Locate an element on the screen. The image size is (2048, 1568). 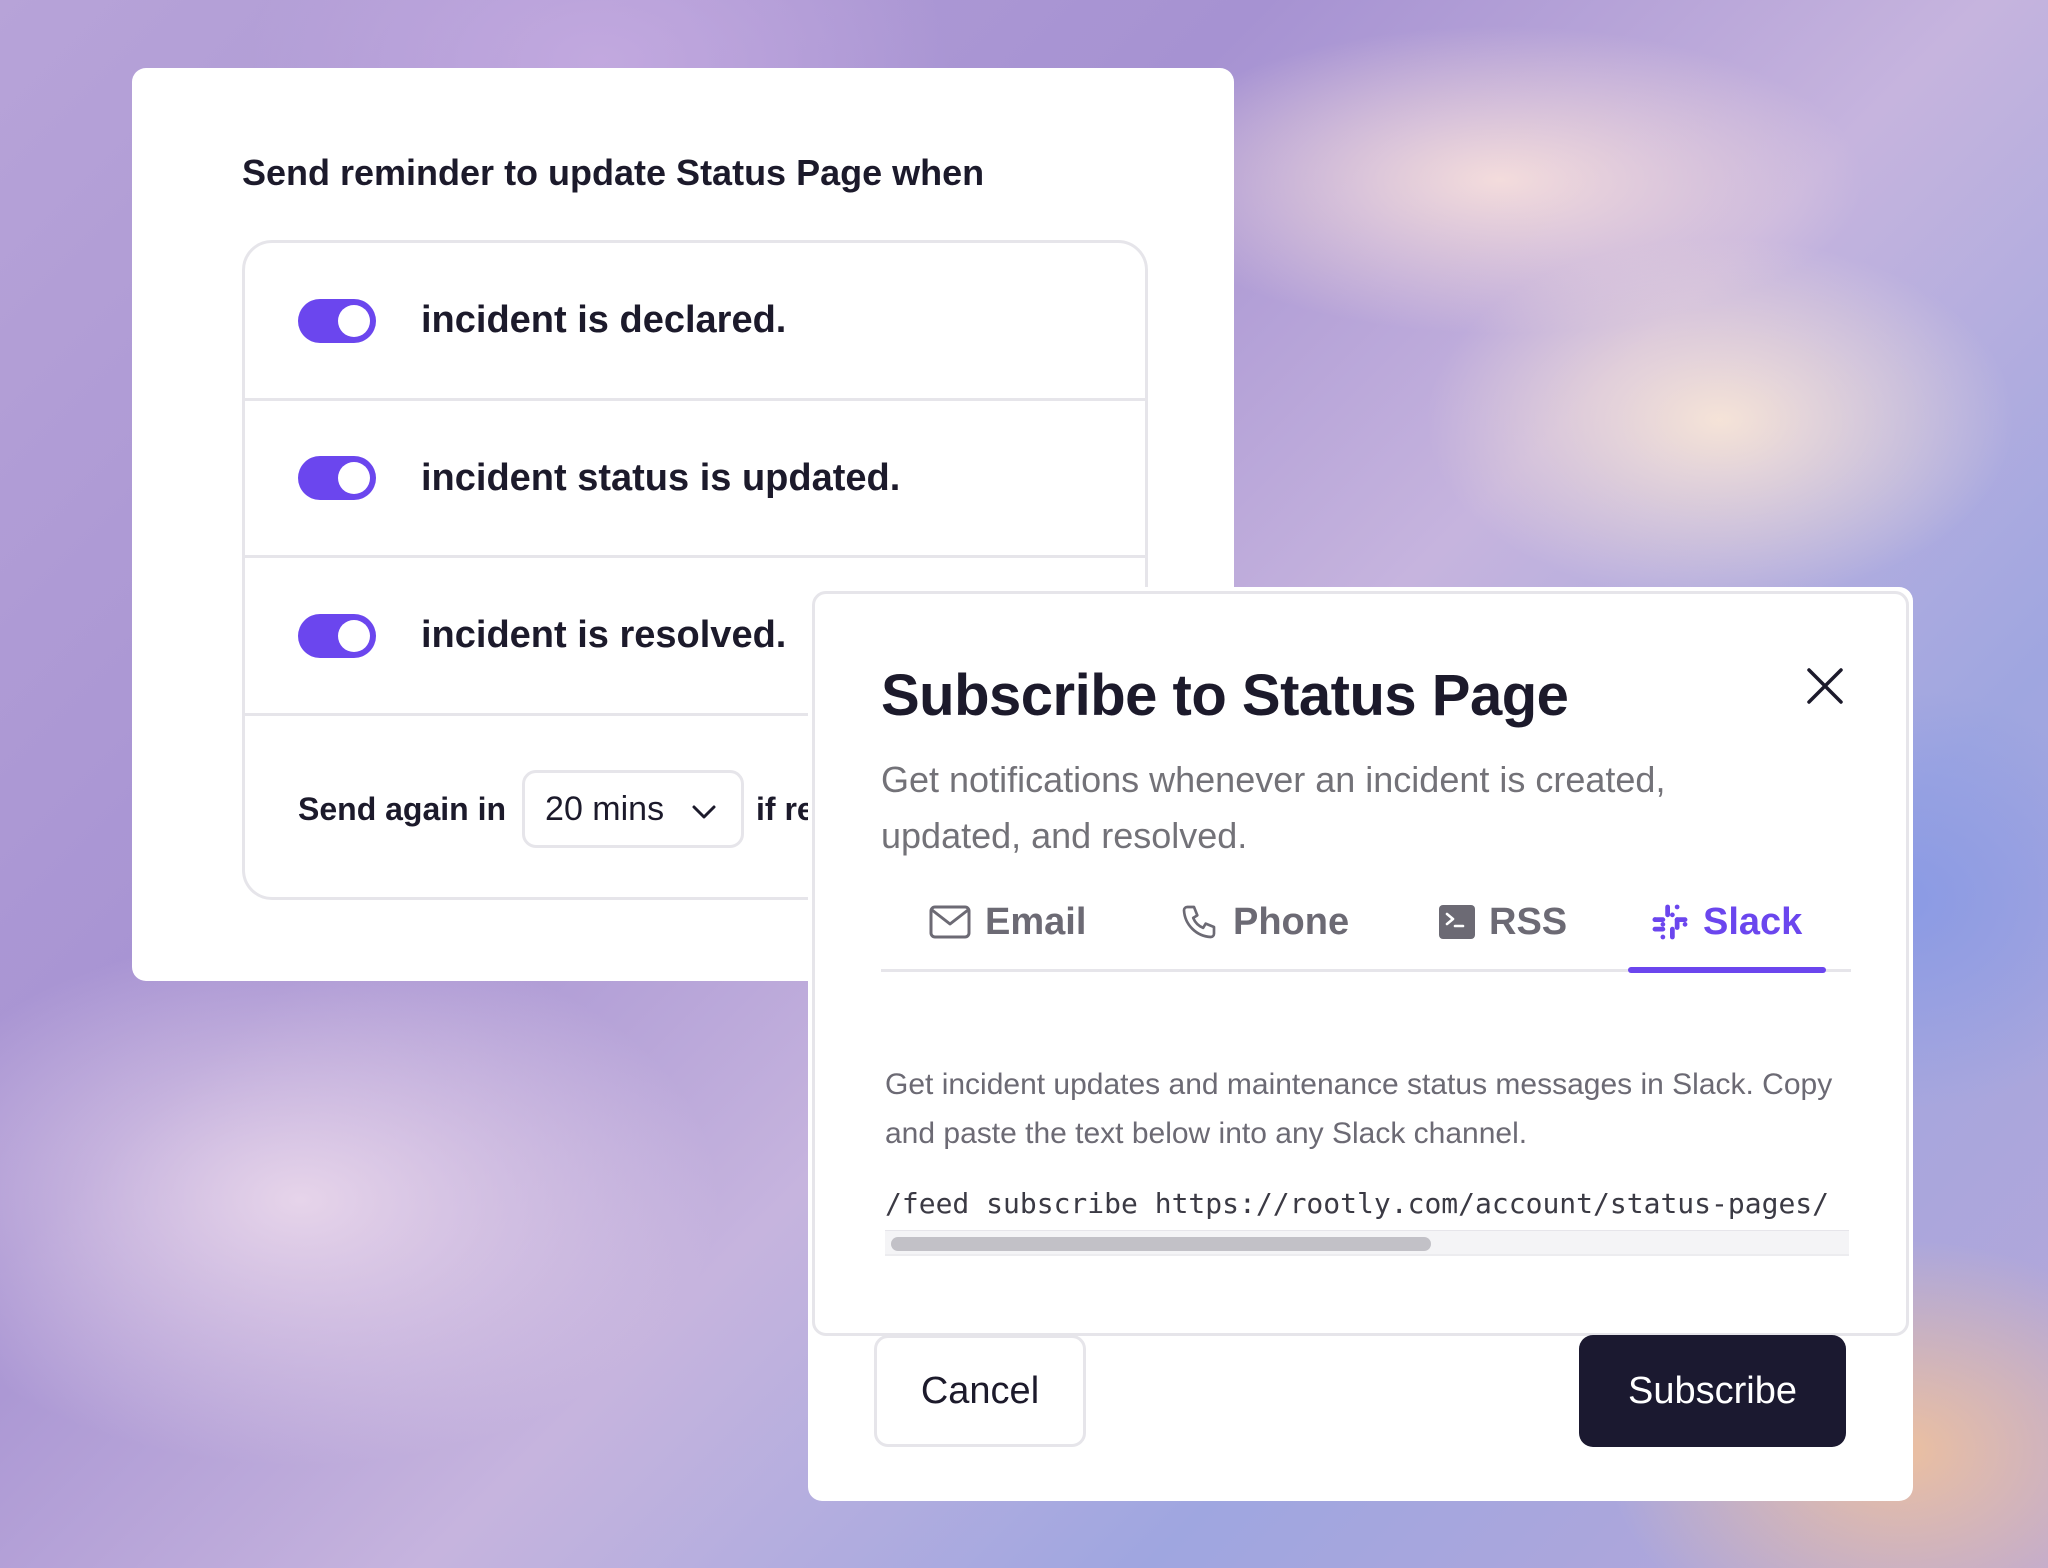
rule-label-resolved: incident is resolved. is located at coordinates (604, 635).